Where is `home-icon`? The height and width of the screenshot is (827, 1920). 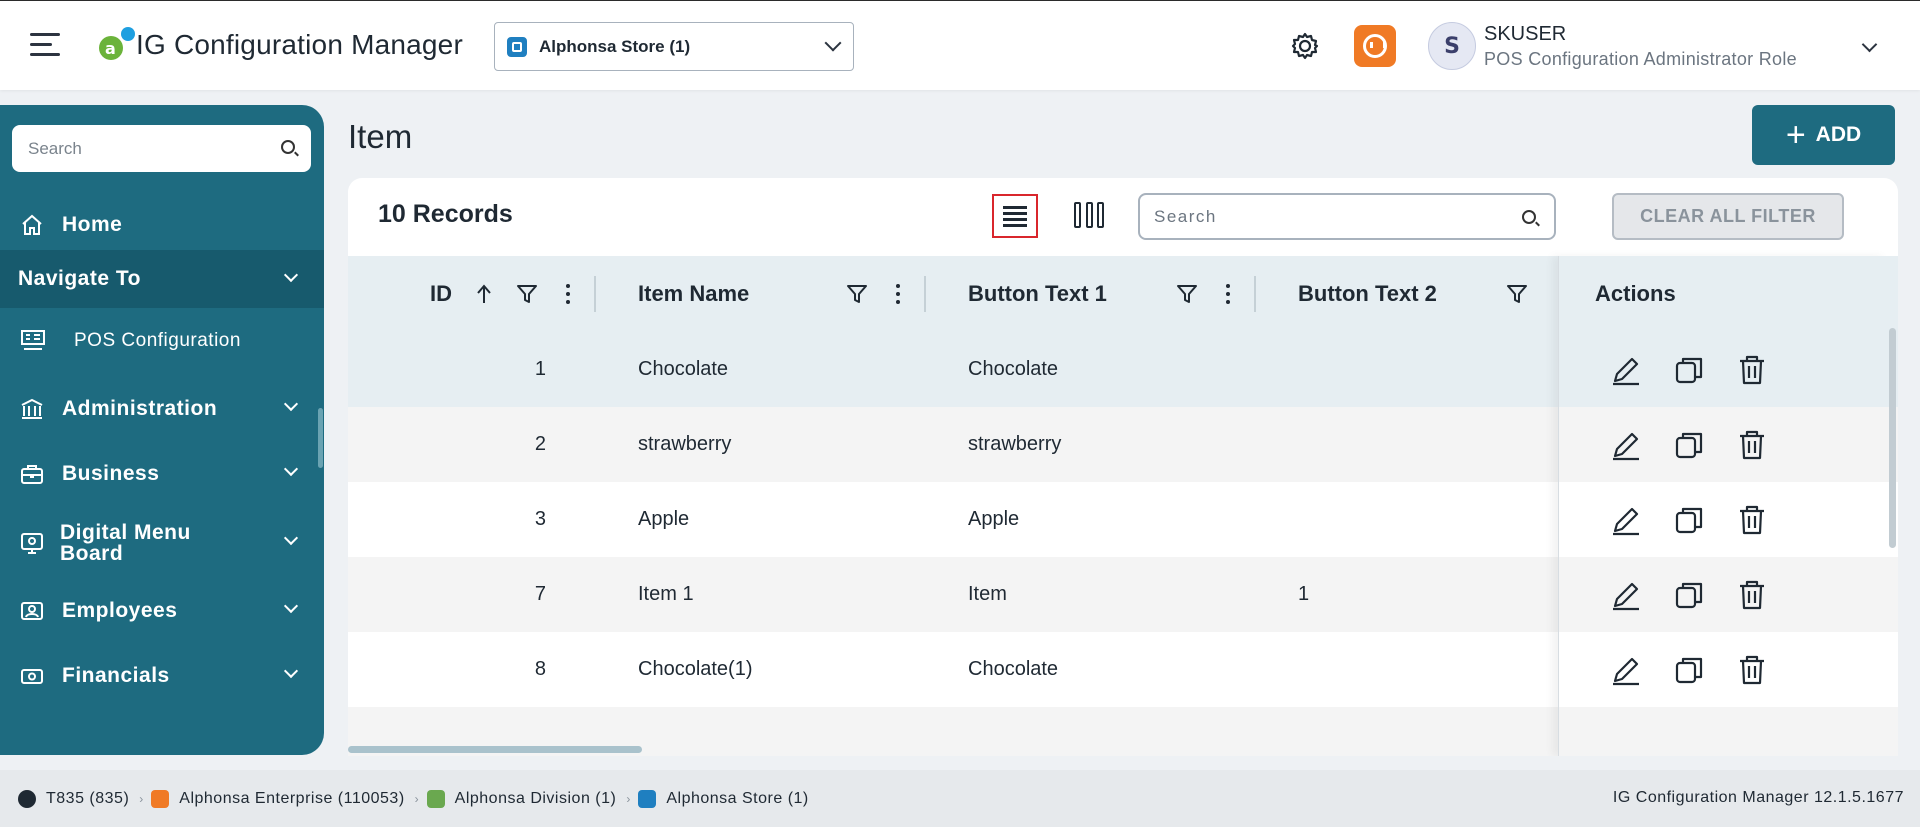 home-icon is located at coordinates (32, 224).